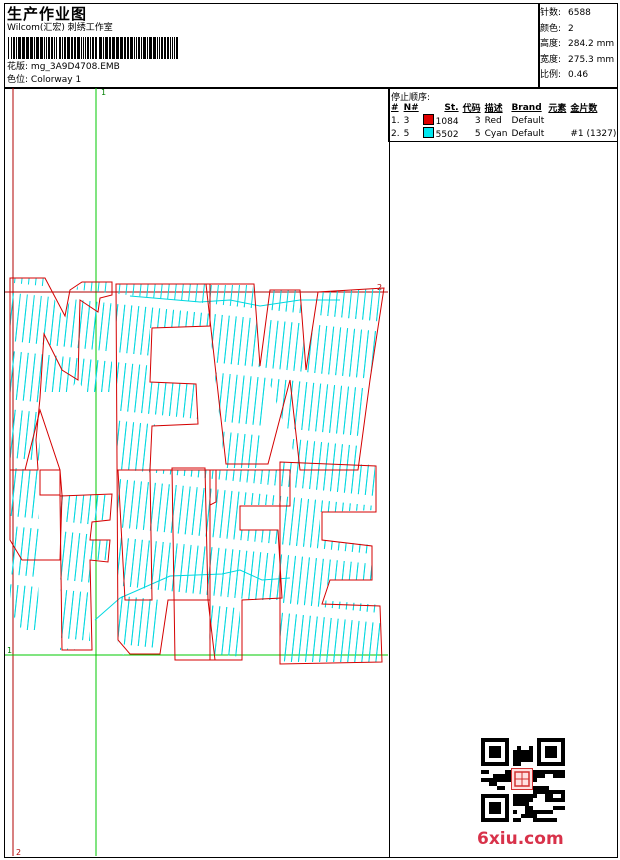  I want to click on seal-stamp, so click(522, 779).